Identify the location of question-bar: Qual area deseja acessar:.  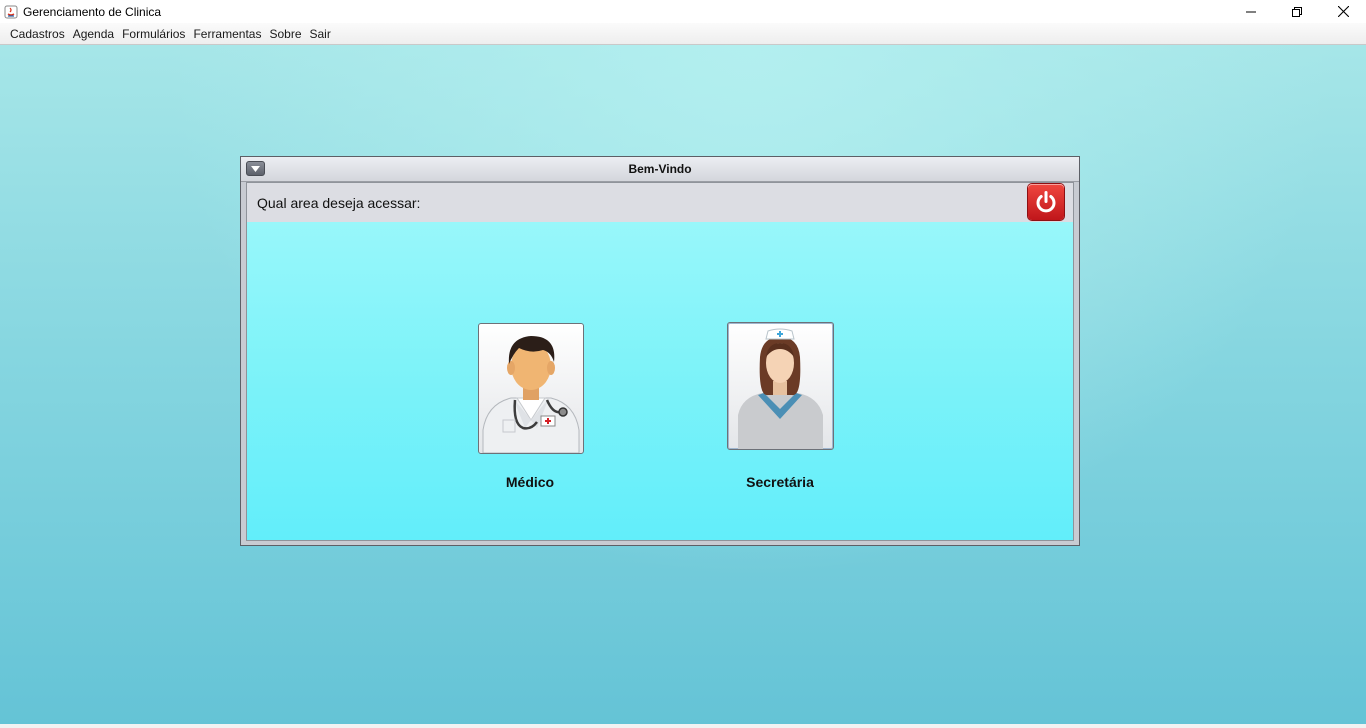
(660, 202).